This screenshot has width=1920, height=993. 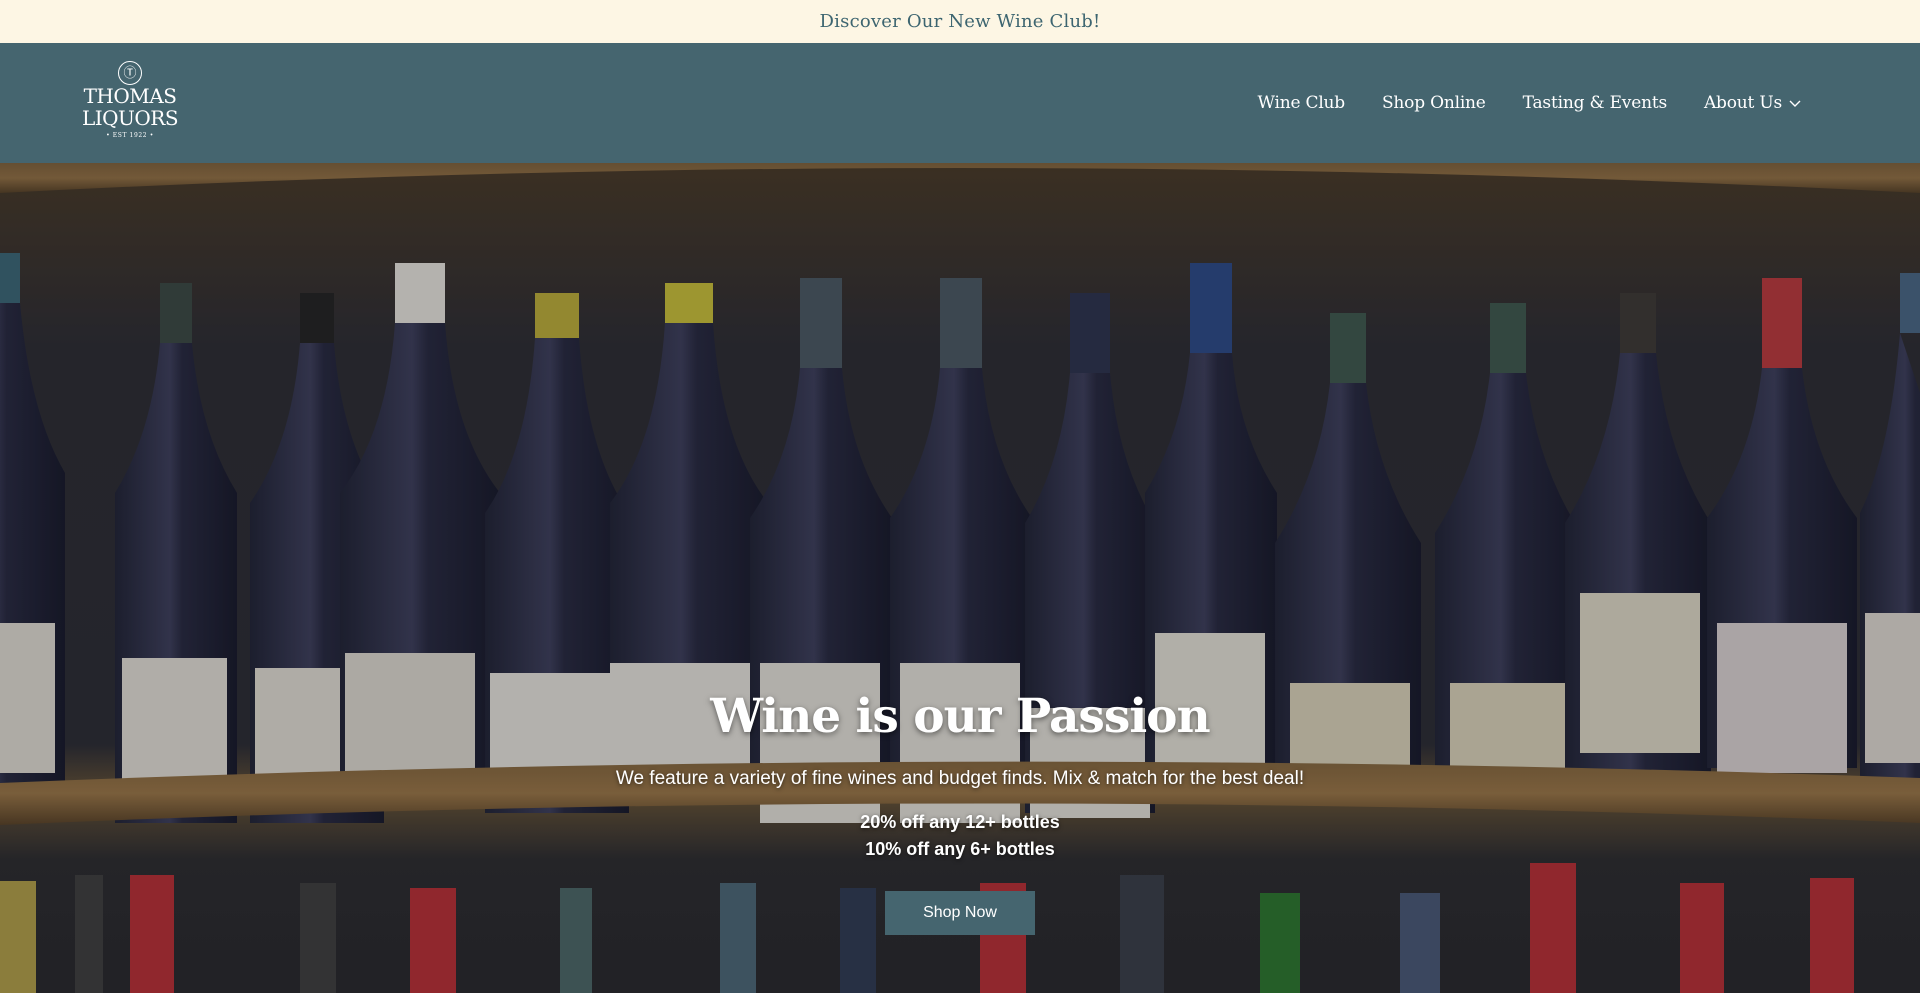 I want to click on shop-now-button: Shop Now, so click(x=960, y=913).